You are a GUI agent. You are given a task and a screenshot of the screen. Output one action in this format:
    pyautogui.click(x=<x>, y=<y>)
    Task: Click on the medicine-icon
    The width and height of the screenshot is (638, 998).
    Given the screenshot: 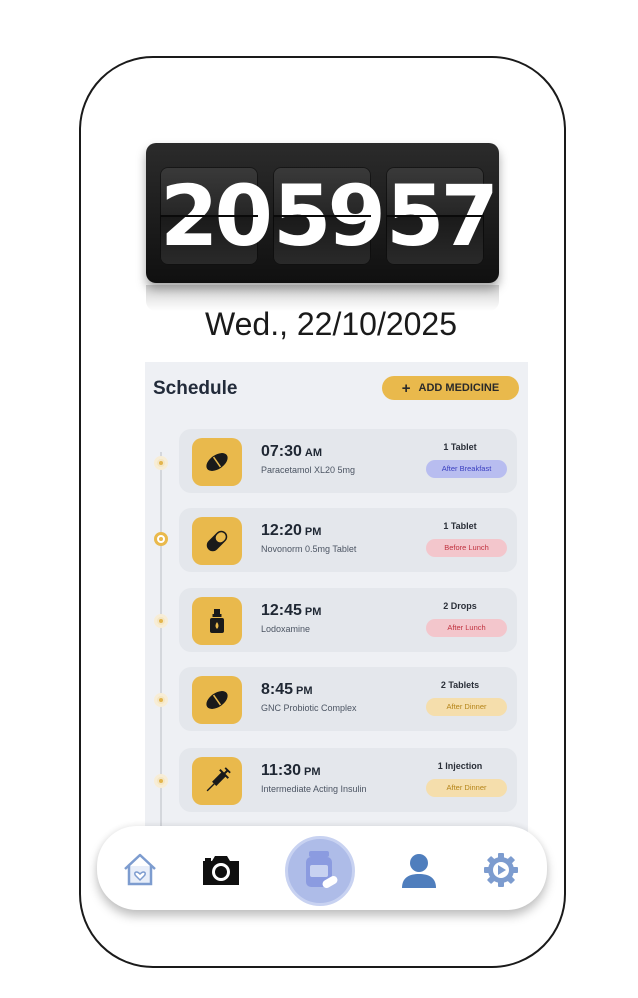 What is the action you would take?
    pyautogui.click(x=322, y=870)
    